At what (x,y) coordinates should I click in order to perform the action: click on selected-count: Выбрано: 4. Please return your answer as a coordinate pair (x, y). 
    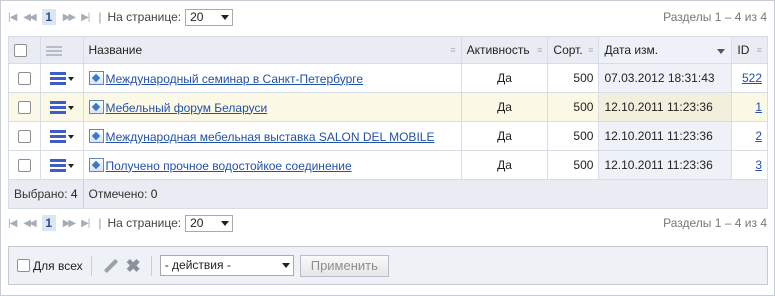
    Looking at the image, I should click on (46, 194).